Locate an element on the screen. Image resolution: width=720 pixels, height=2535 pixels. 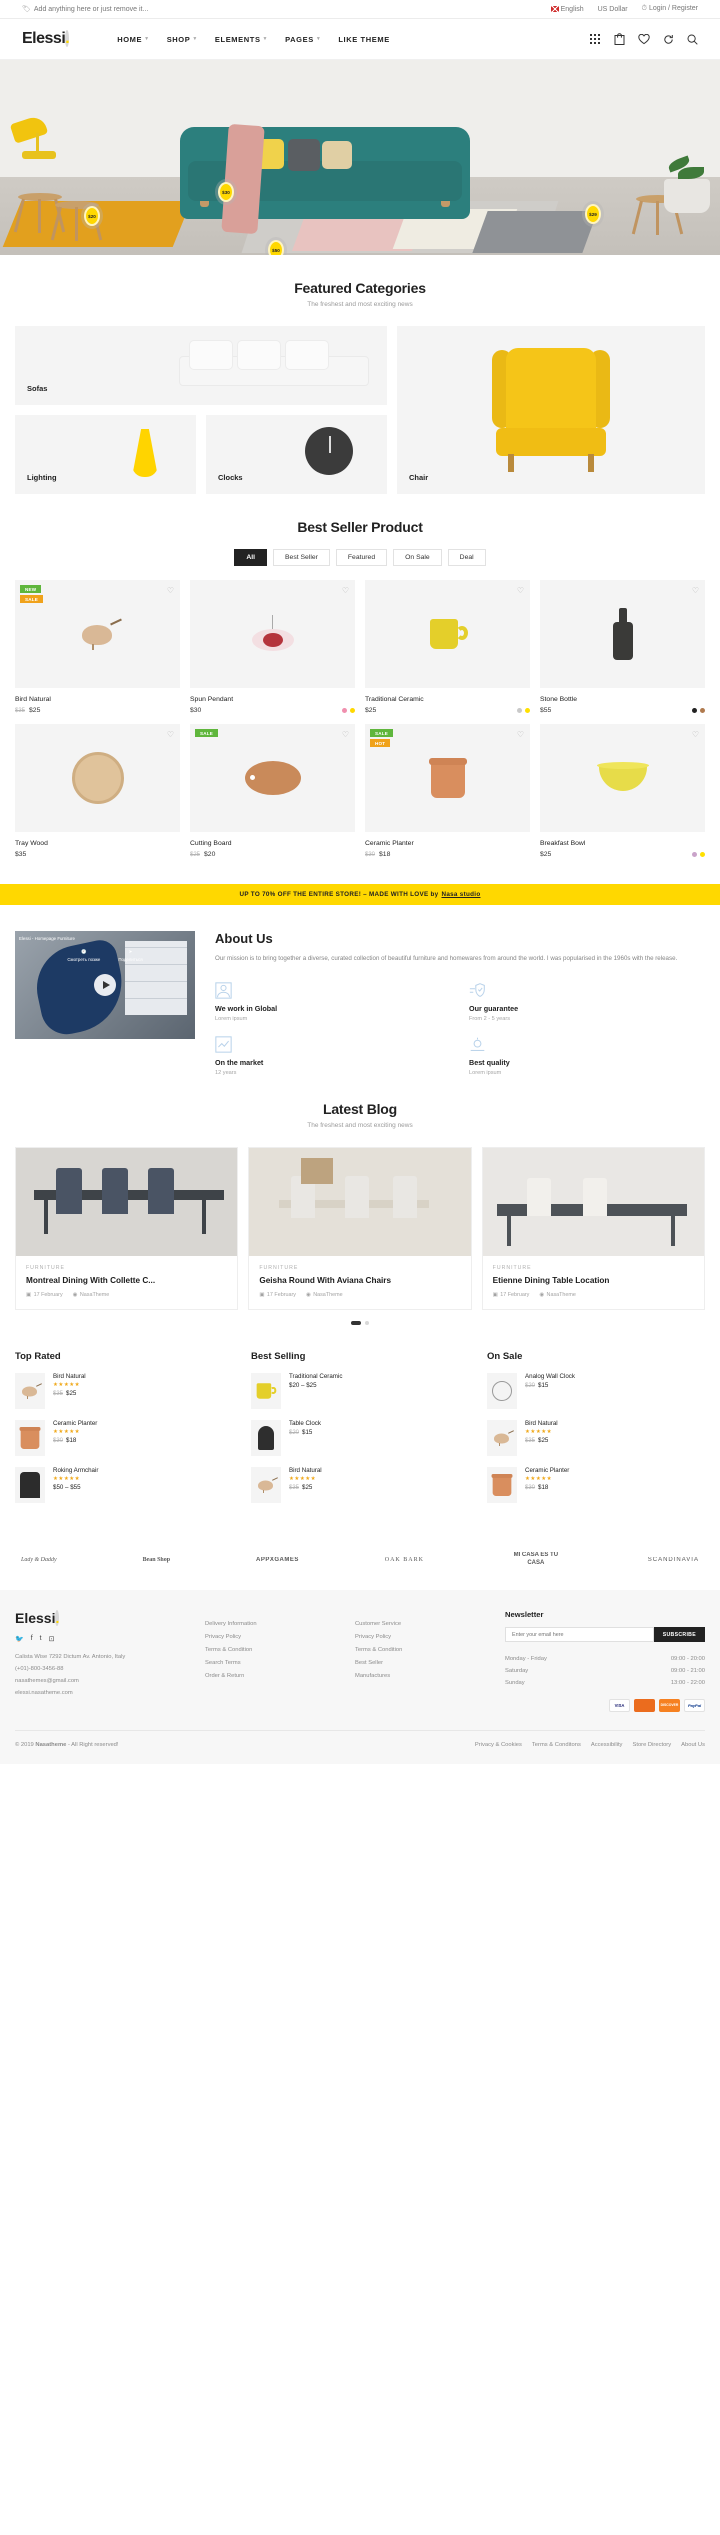
brand-logo: Lady & Daddy is located at coordinates (39, 1560).